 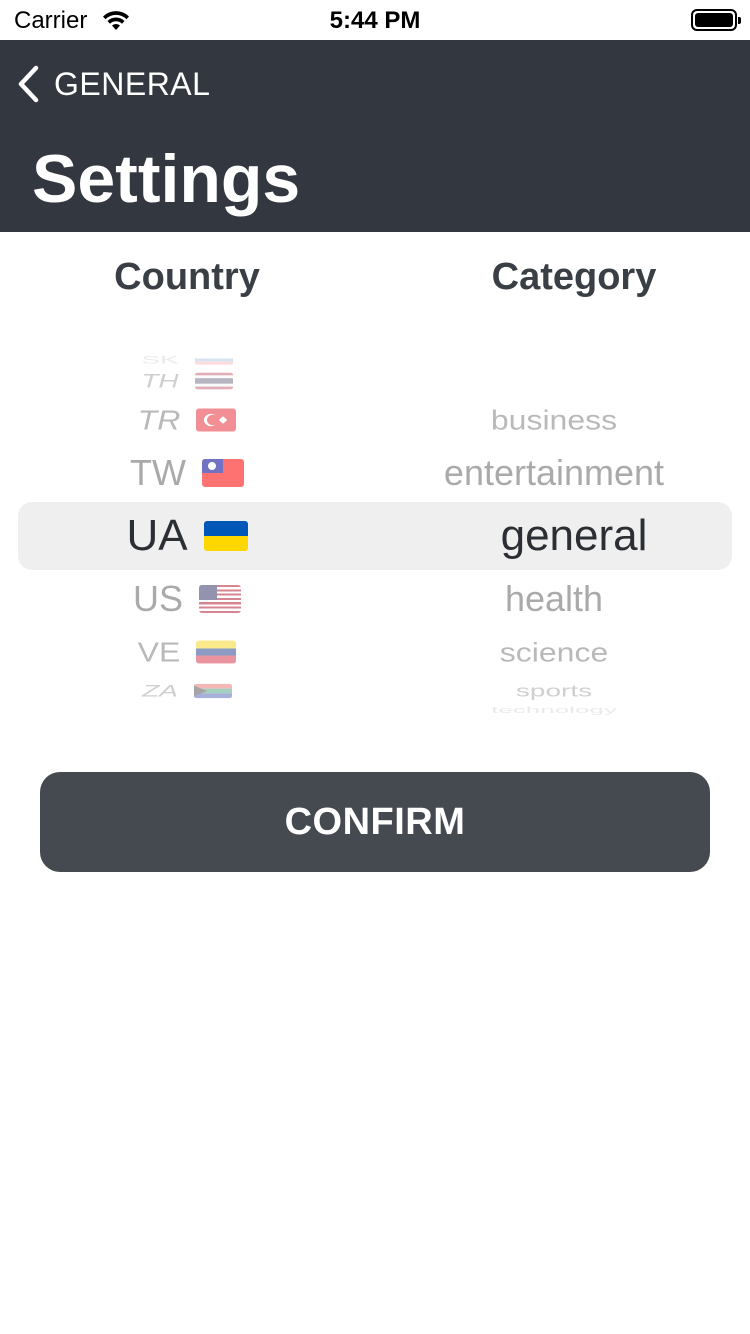 What do you see at coordinates (375, 599) in the screenshot?
I see `category-row: health` at bounding box center [375, 599].